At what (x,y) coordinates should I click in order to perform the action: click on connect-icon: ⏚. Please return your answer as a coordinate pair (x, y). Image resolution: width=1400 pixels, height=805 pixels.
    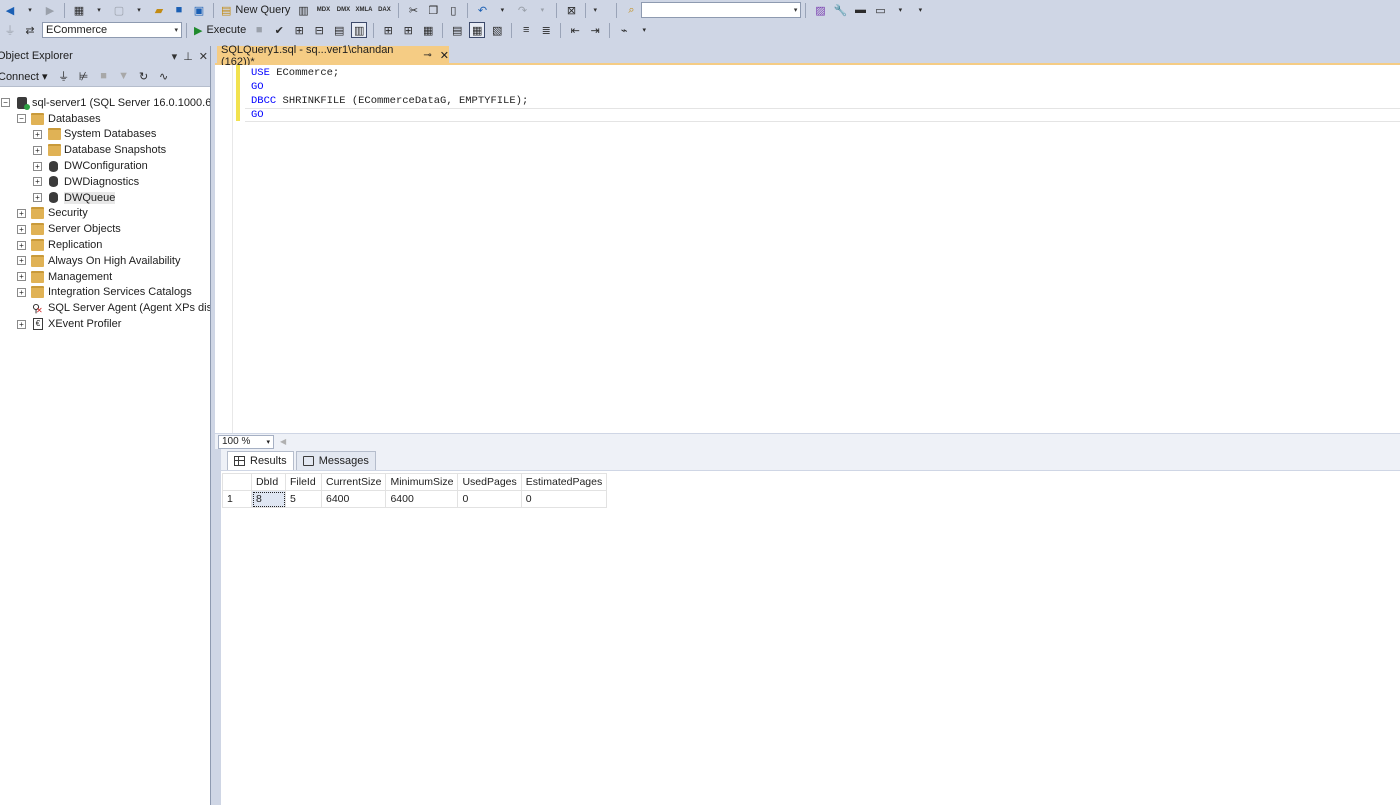
    Looking at the image, I should click on (10, 30).